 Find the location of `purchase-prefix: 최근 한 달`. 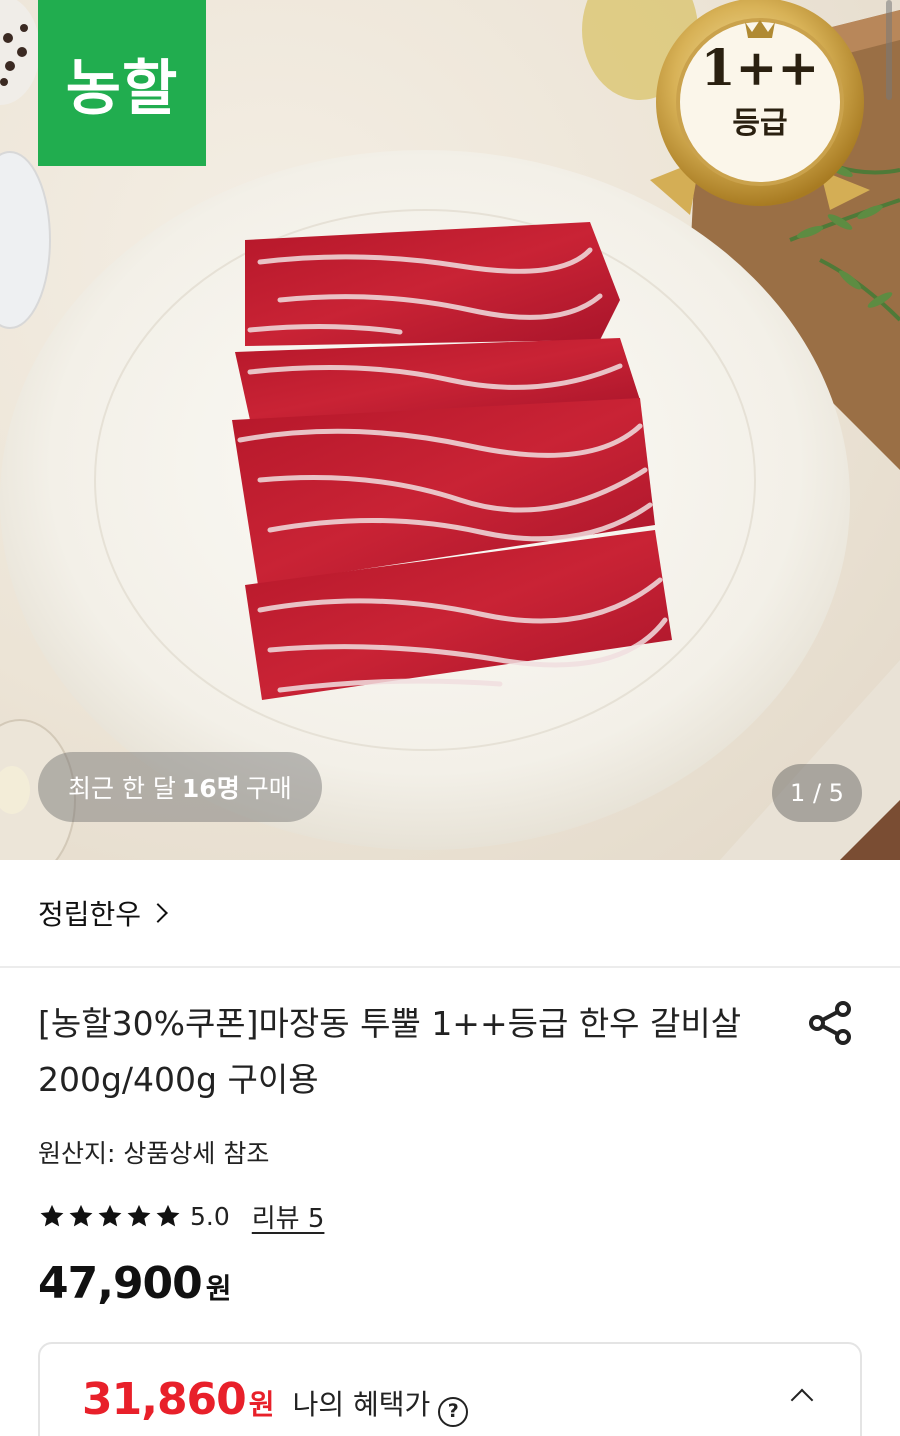

purchase-prefix: 최근 한 달 is located at coordinates (122, 788).